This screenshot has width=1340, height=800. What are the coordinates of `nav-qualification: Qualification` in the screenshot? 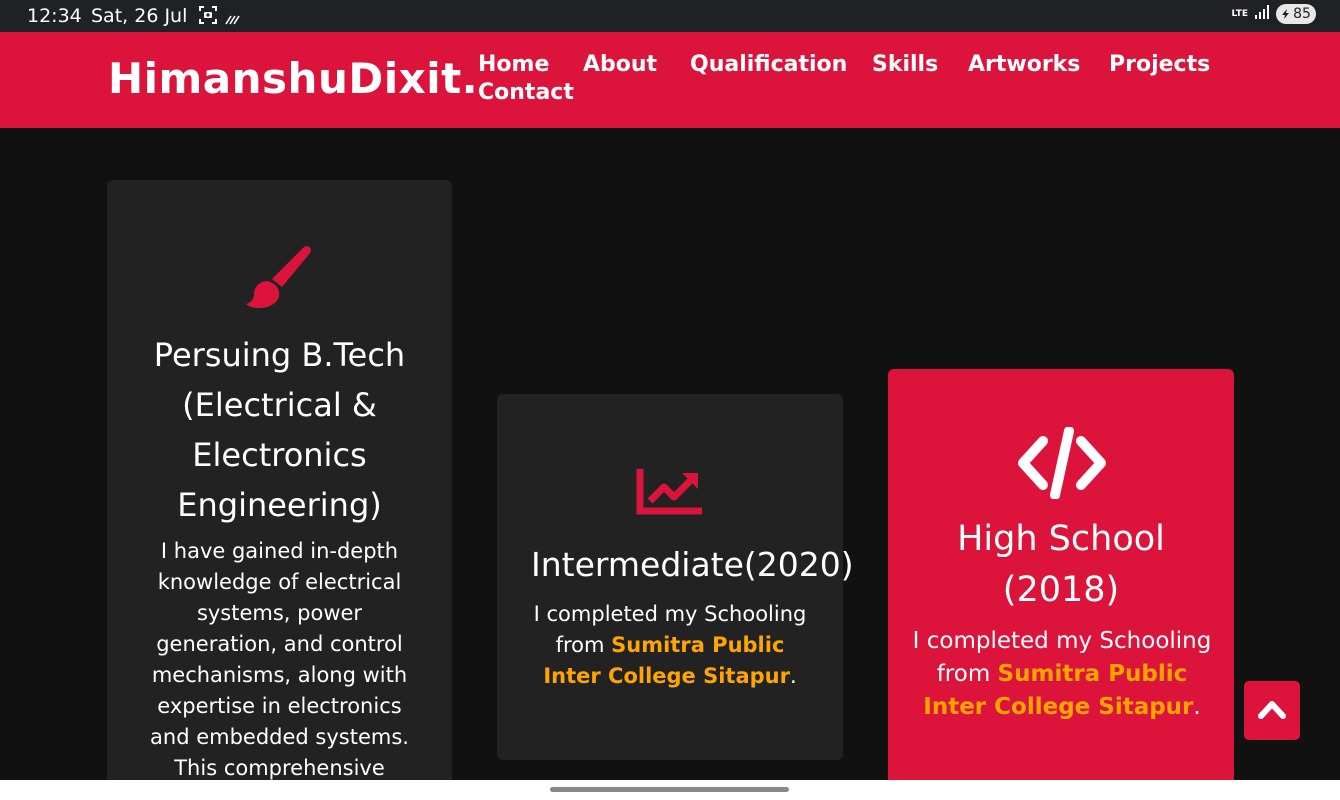 It's located at (768, 64).